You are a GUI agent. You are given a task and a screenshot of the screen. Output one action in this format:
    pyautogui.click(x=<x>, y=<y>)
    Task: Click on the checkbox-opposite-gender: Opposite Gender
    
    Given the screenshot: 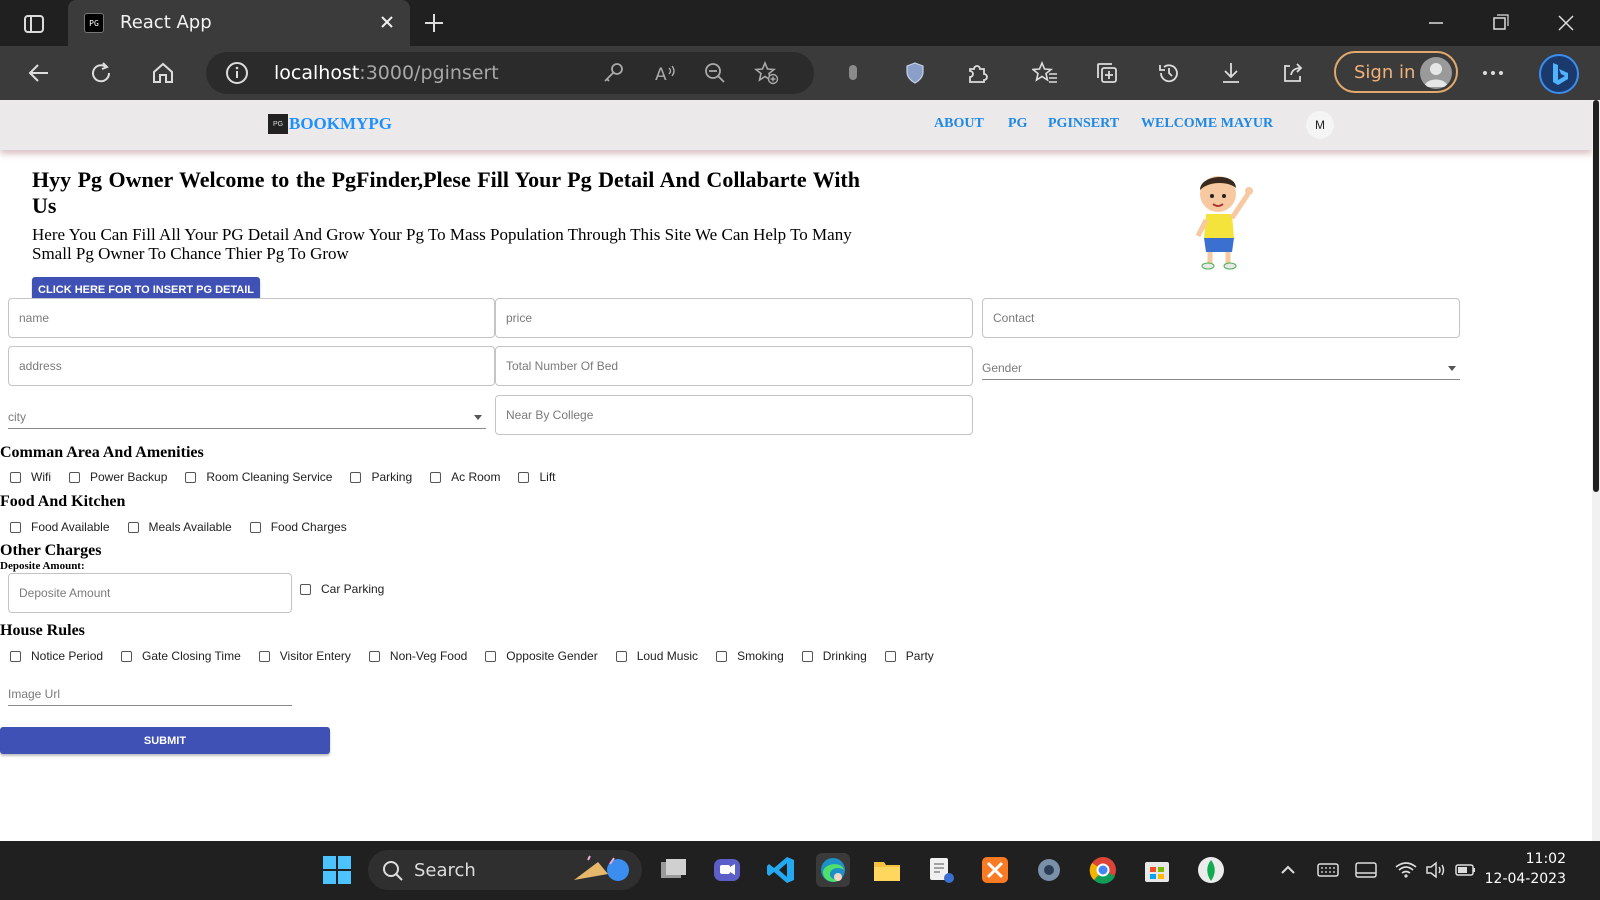 What is the action you would take?
    pyautogui.click(x=541, y=656)
    